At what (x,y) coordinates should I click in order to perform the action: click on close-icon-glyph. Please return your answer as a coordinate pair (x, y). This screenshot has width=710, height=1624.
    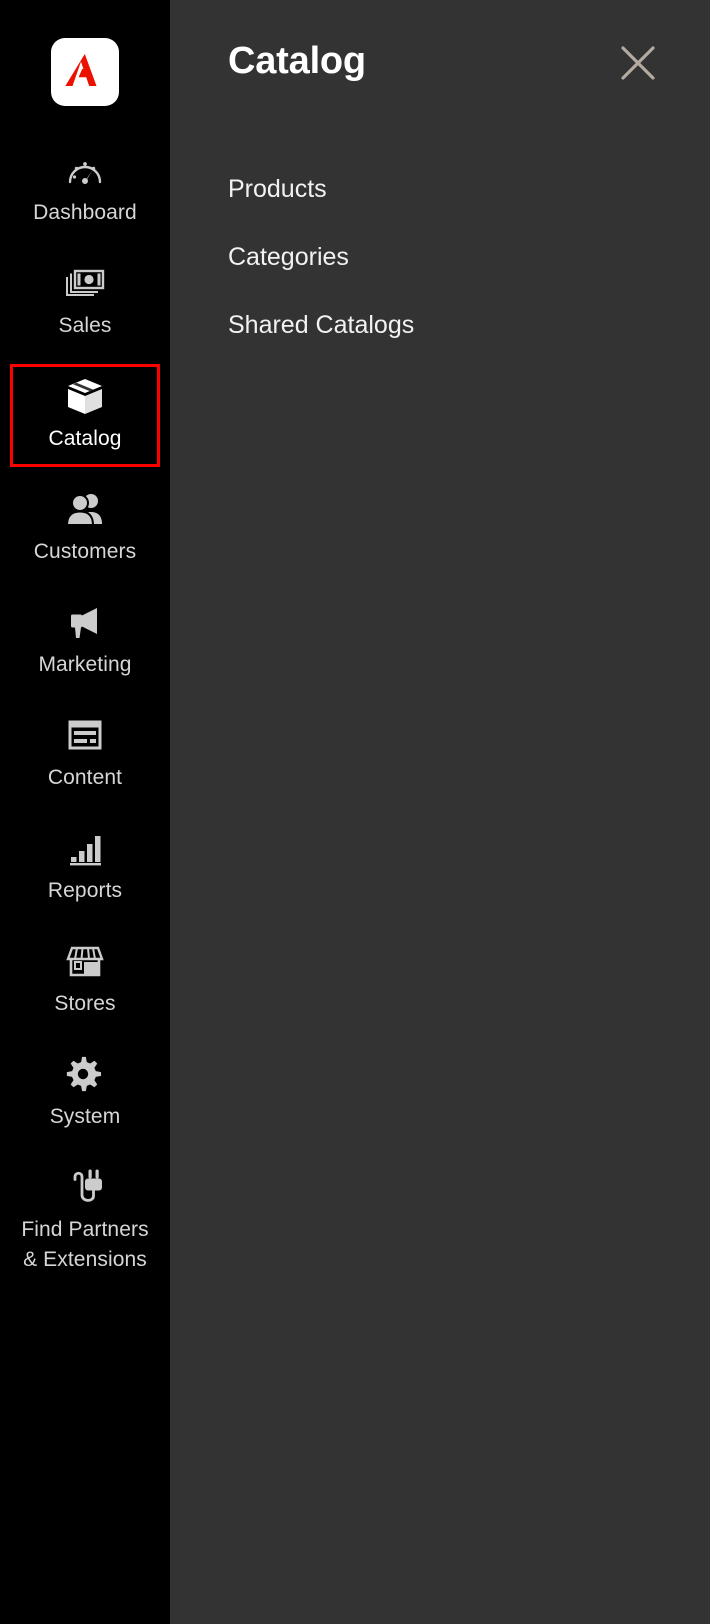
    Looking at the image, I should click on (638, 63).